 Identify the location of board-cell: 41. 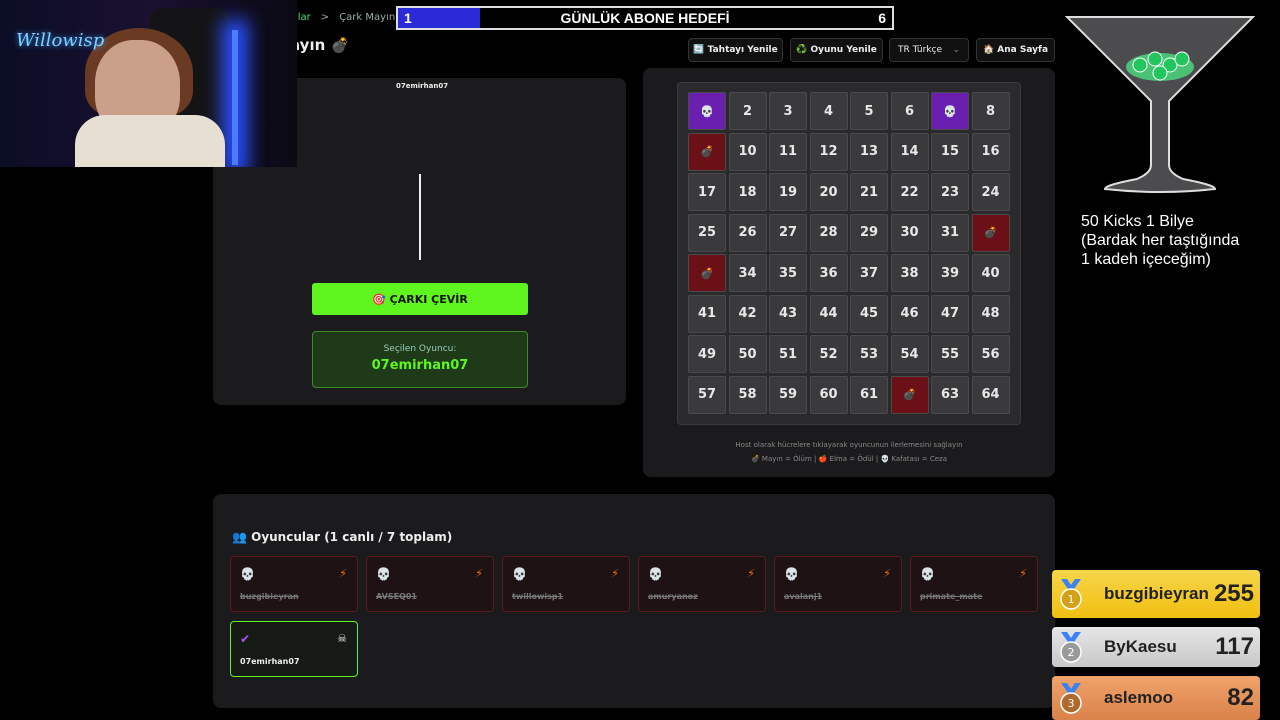
(707, 313).